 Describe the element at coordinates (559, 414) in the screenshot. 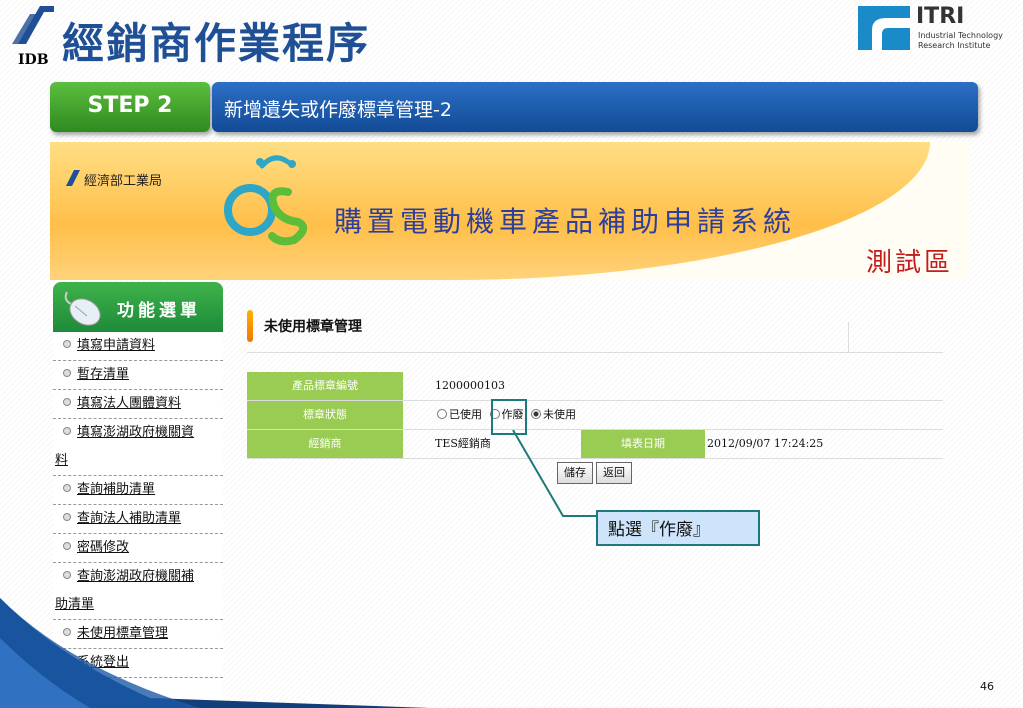

I see `radio-unused-label: 未使用` at that location.